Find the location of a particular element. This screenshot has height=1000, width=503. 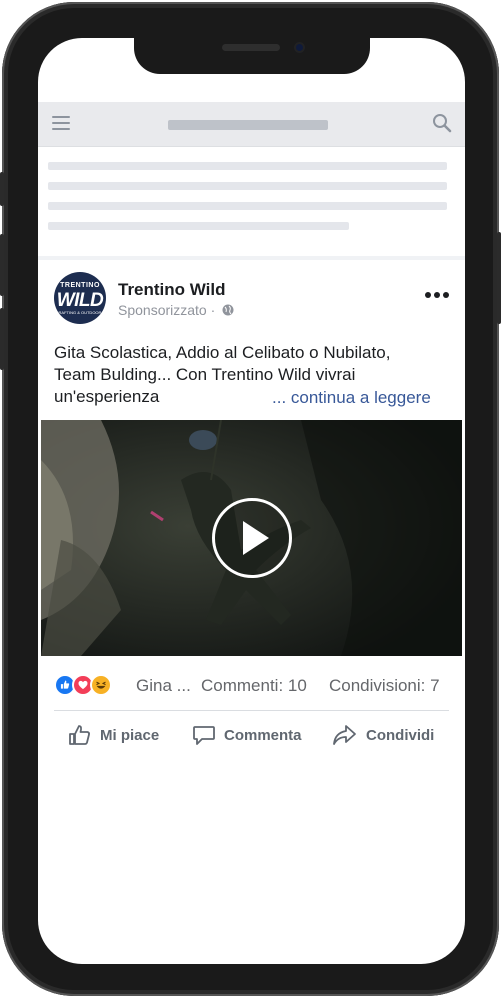

haha-reaction-icon is located at coordinates (101, 685).